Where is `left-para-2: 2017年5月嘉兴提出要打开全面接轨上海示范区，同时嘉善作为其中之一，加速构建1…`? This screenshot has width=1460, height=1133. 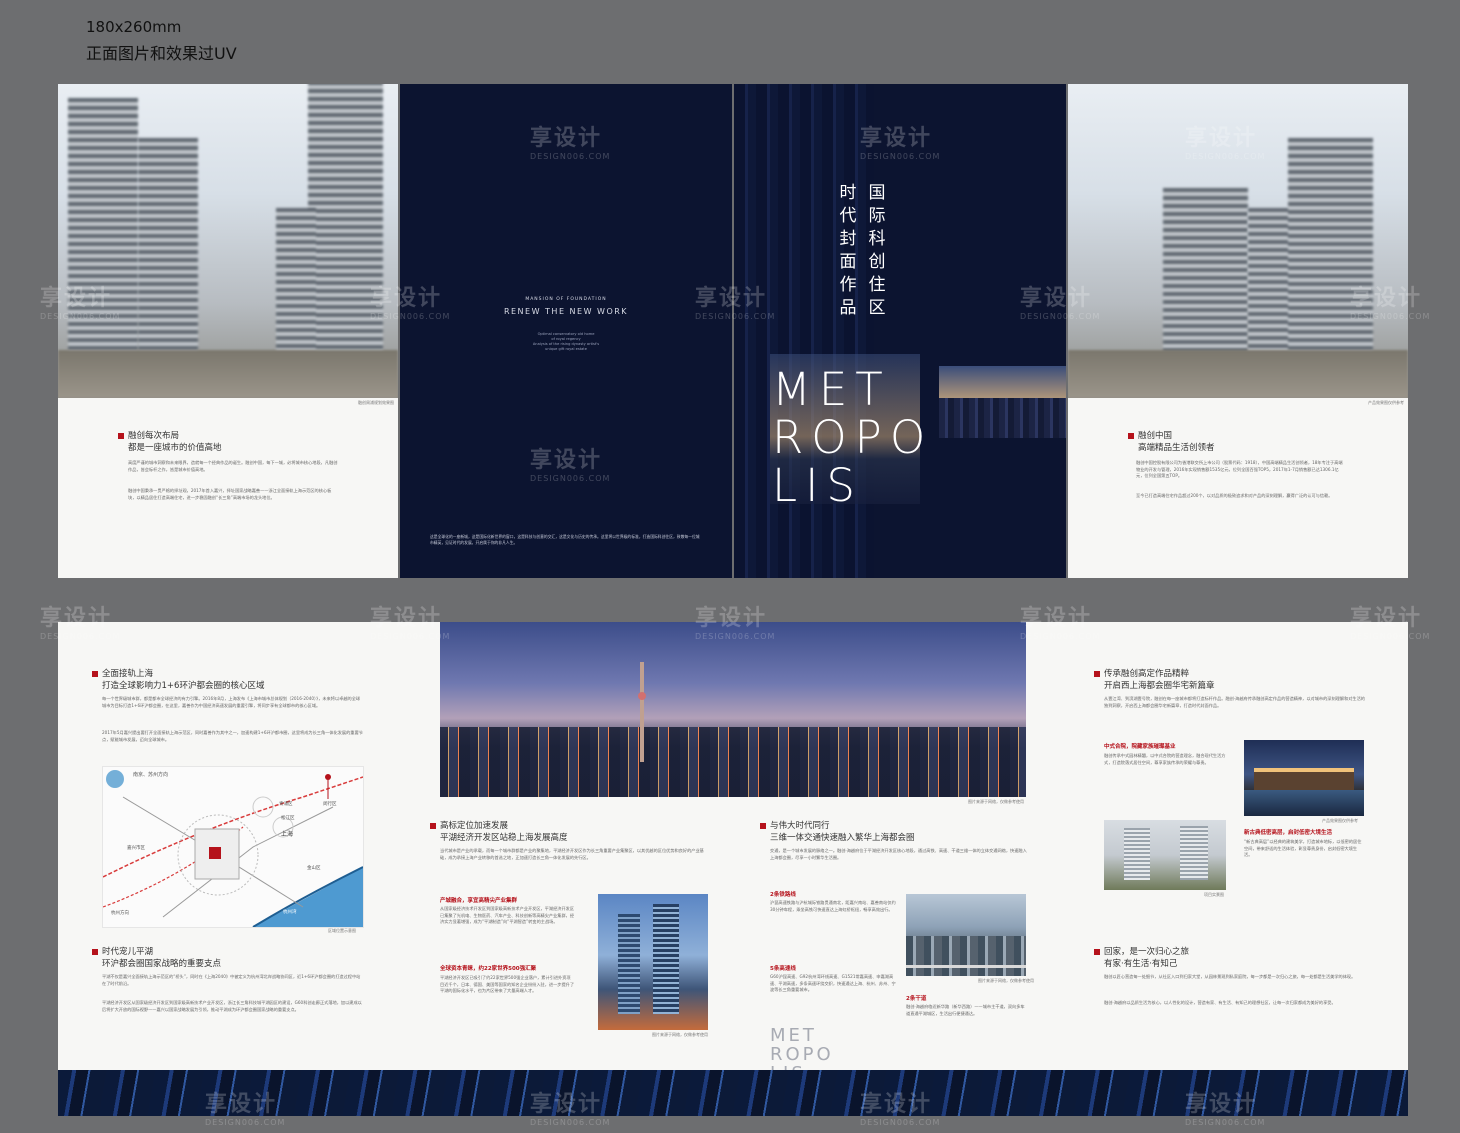 left-para-2: 2017年5月嘉兴提出要打开全面接轨上海示范区，同时嘉善作为其中之一，加速构建1… is located at coordinates (232, 736).